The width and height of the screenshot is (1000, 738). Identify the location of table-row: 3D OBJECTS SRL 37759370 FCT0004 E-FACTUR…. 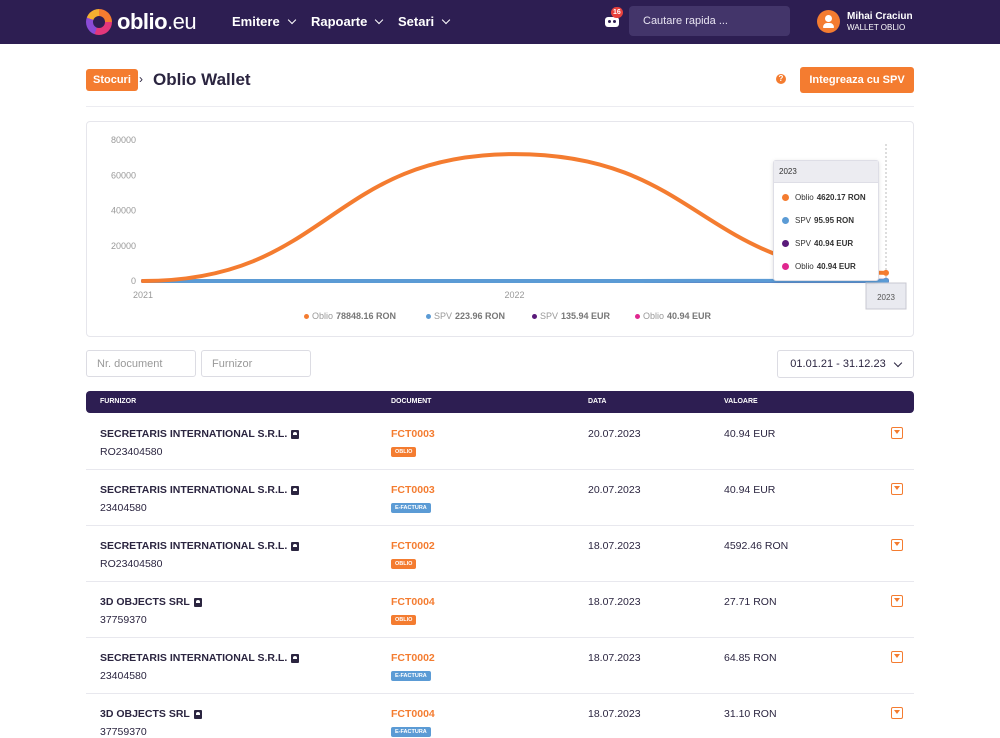
(500, 711).